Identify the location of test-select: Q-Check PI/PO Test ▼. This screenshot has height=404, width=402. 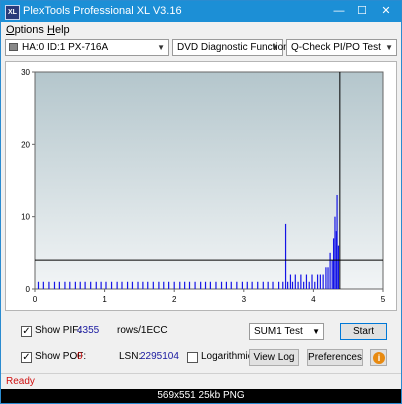
(341, 47).